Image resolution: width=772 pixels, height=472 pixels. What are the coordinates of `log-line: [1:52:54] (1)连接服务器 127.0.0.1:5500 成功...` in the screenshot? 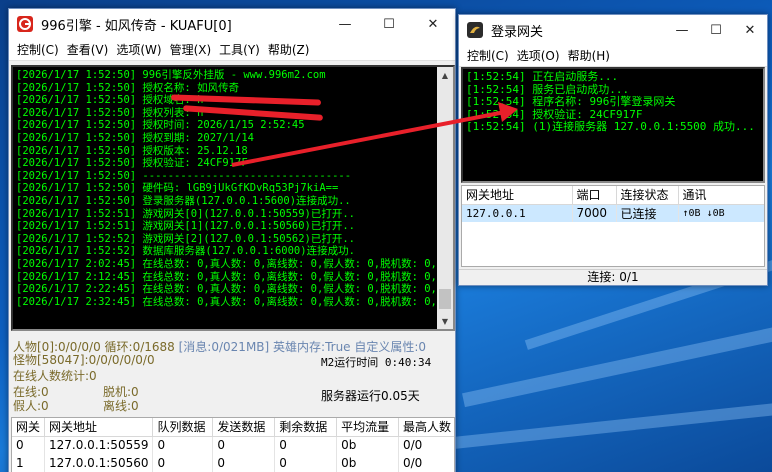 It's located at (610, 126).